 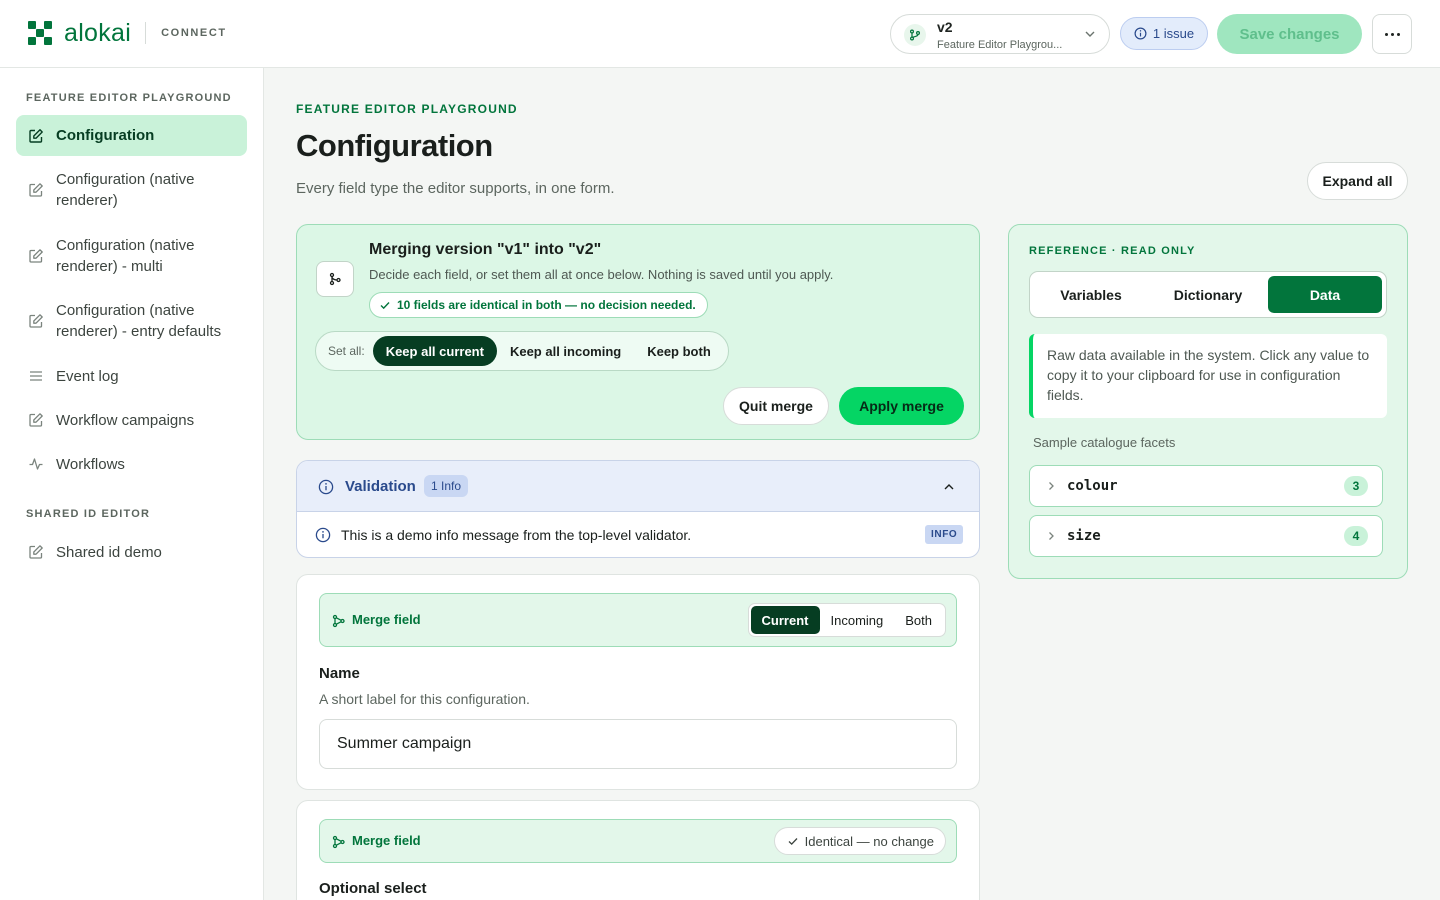 I want to click on chevron-down-icon, so click(x=1090, y=34).